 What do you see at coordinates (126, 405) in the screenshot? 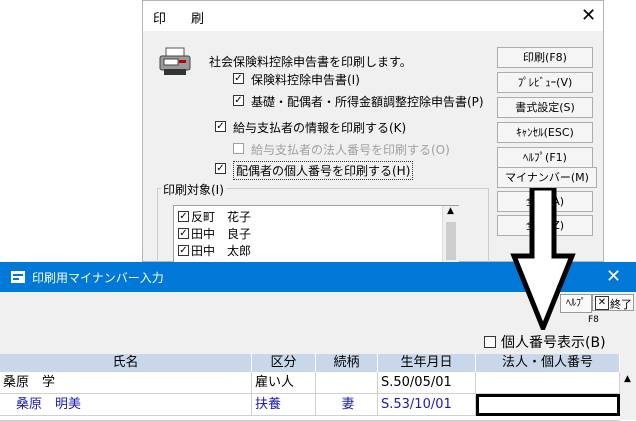
I see `cell-name: 桑原 明美` at bounding box center [126, 405].